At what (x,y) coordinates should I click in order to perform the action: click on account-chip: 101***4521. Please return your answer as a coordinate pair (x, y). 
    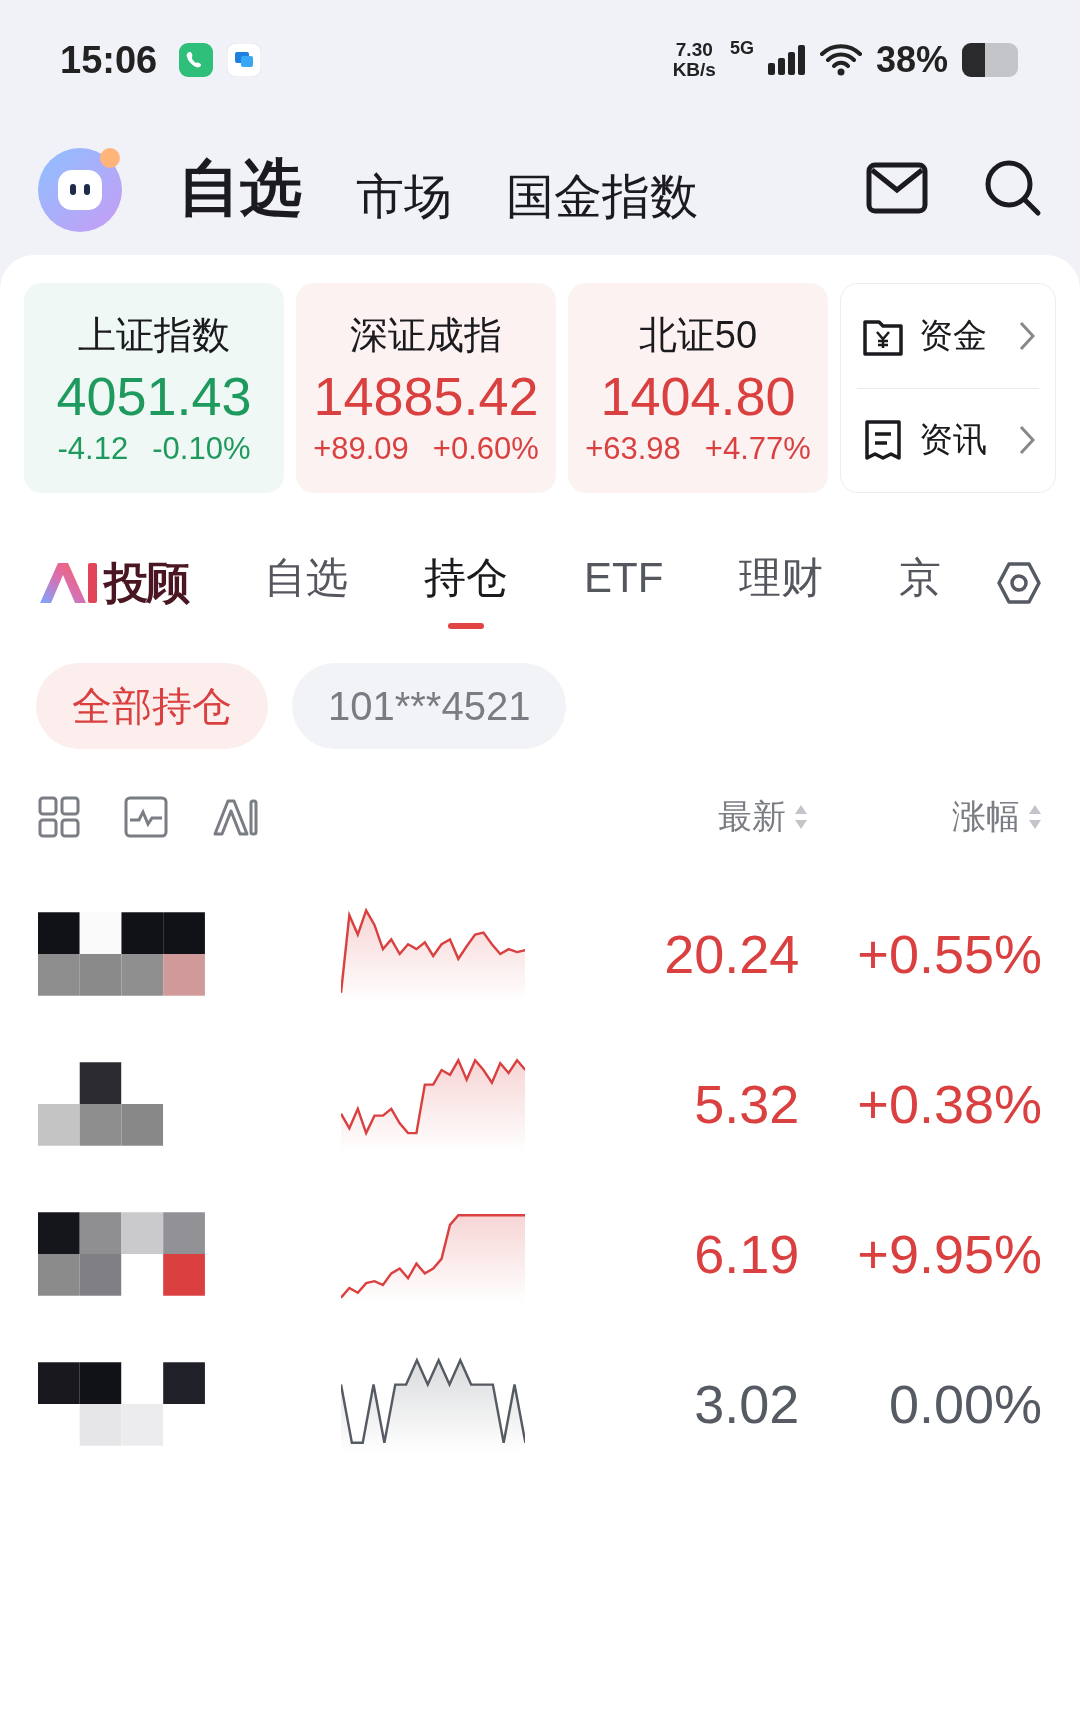
    Looking at the image, I should click on (429, 706).